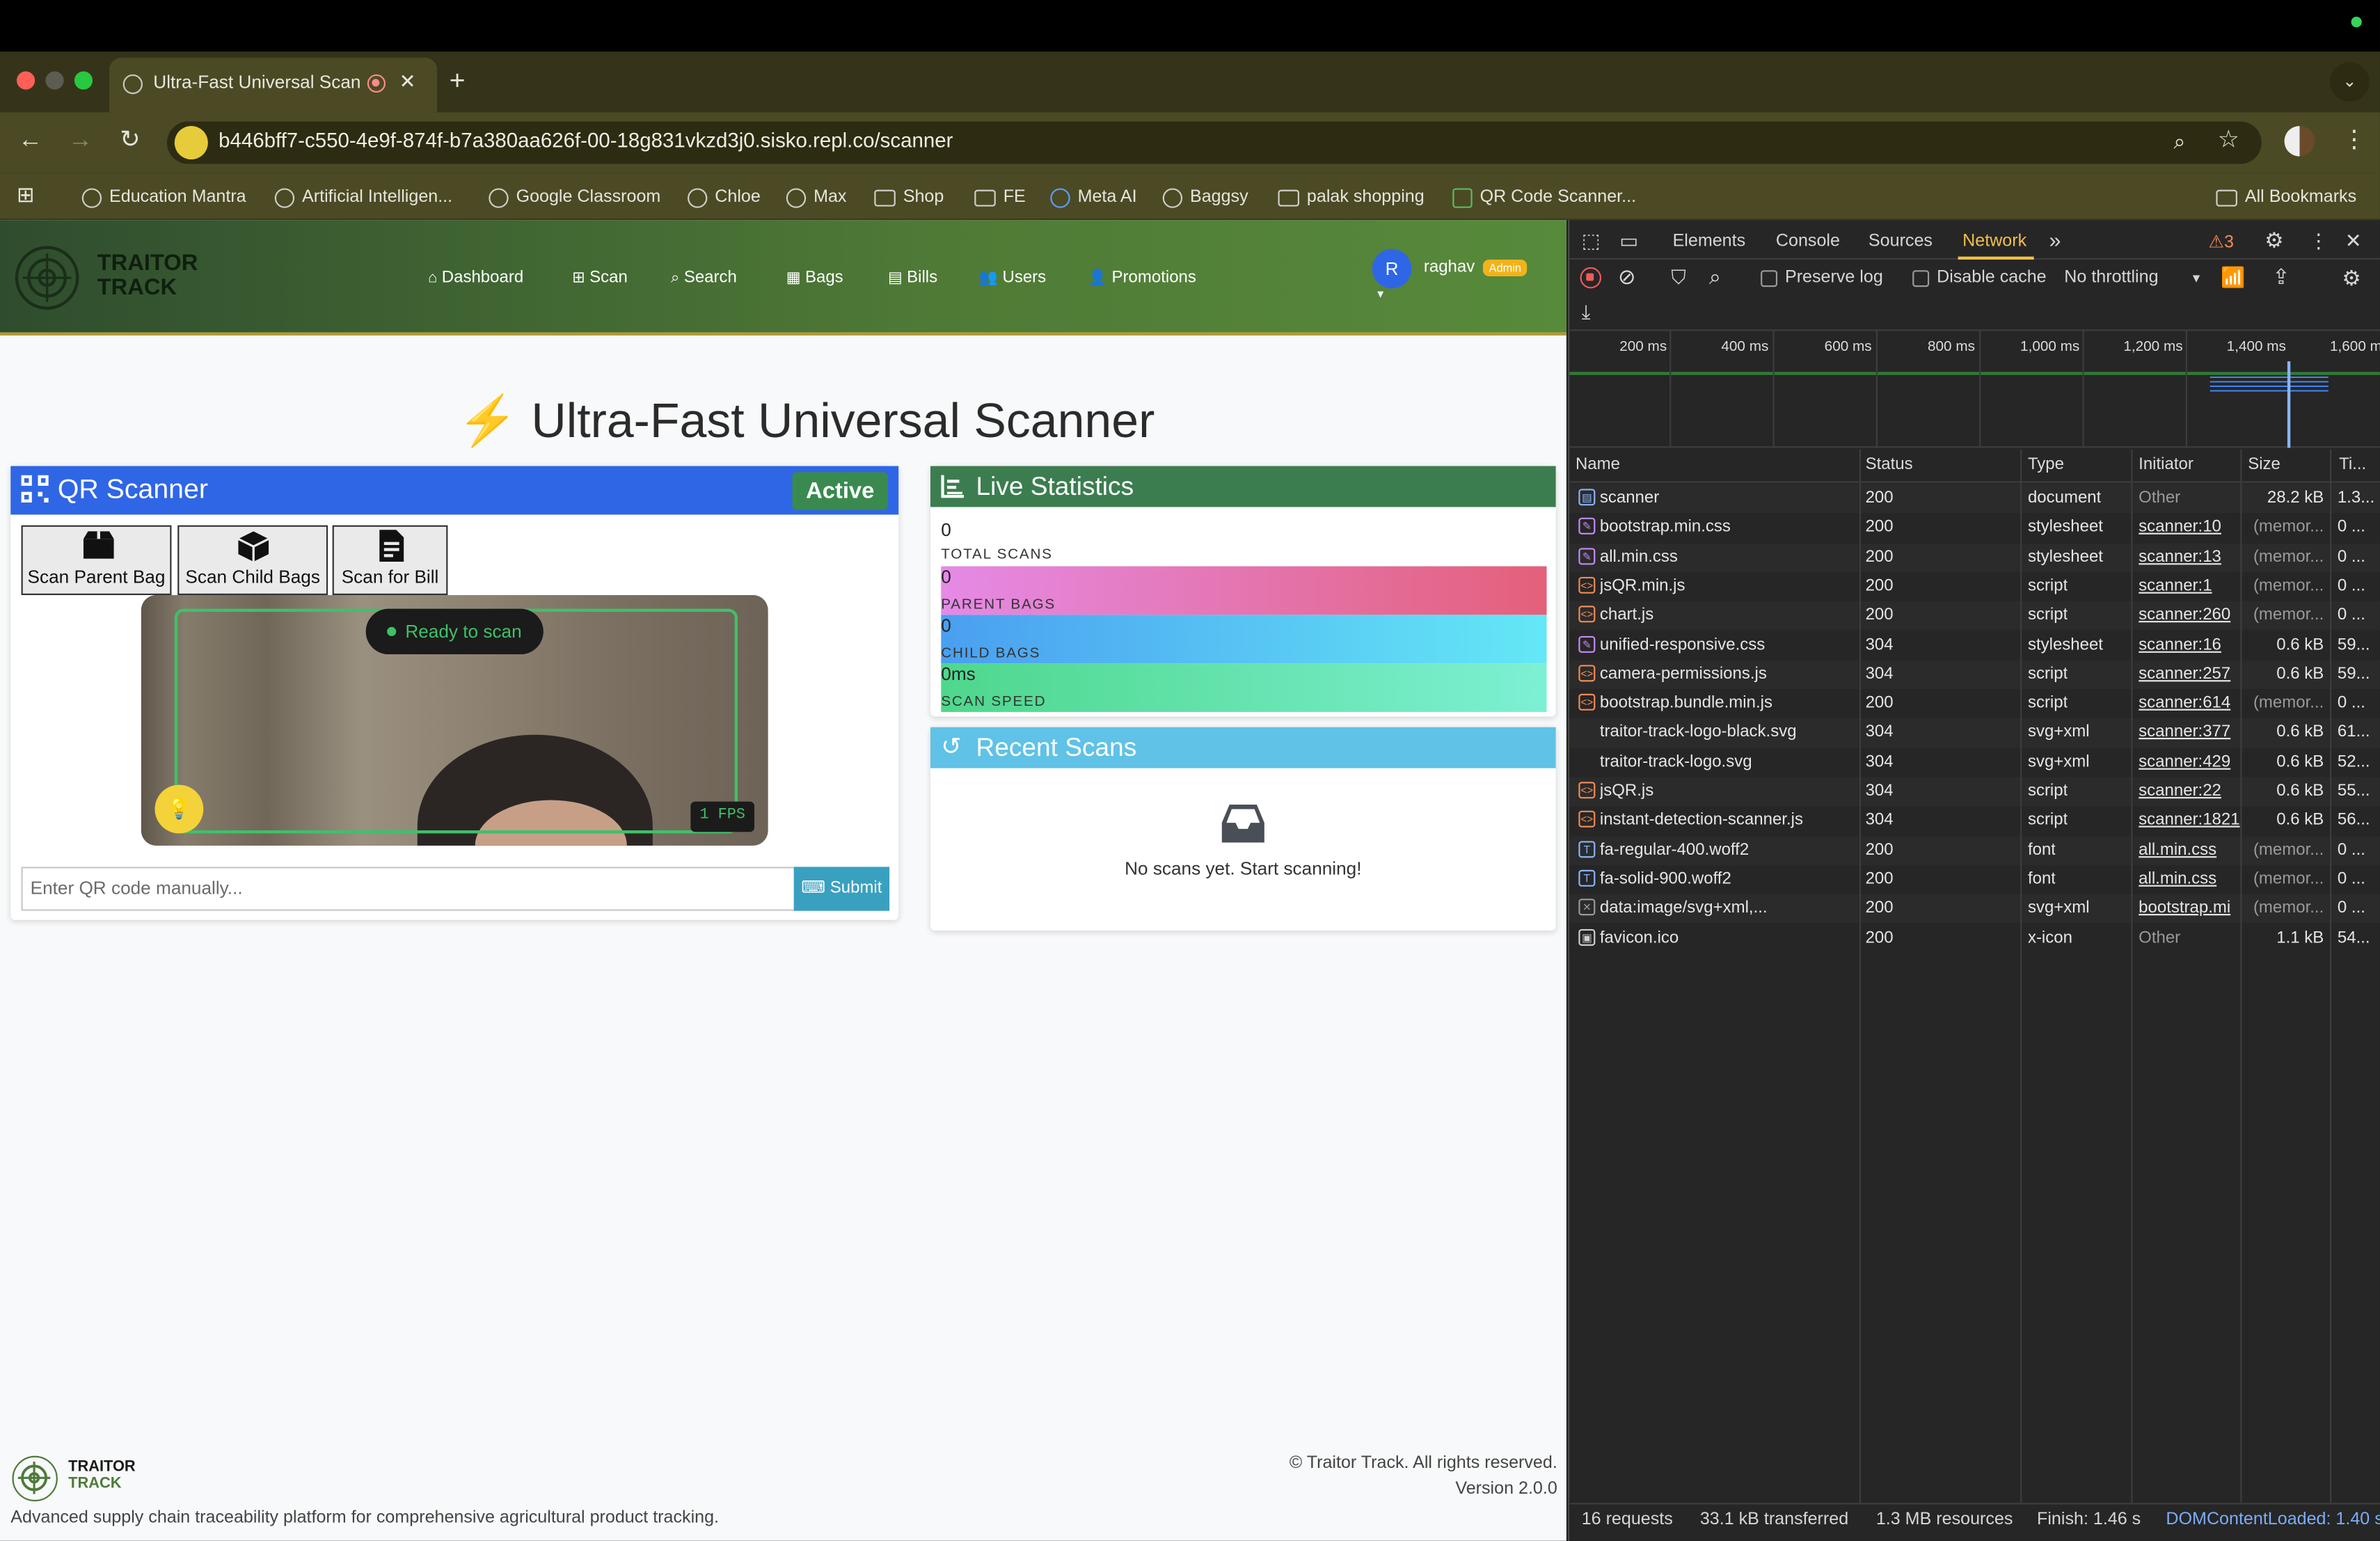 The height and width of the screenshot is (1541, 2380). I want to click on request-initiator: bootstrap.mi, so click(2192, 908).